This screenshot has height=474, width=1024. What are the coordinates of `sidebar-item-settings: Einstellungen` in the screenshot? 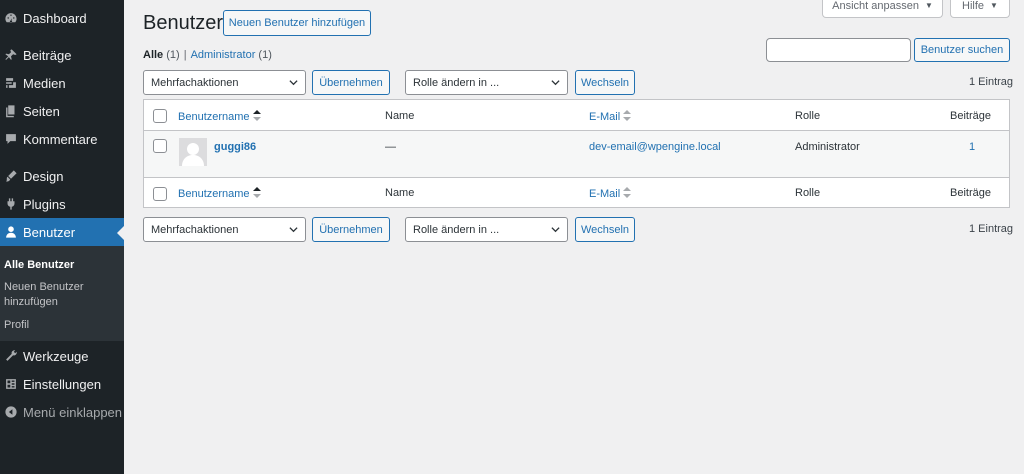 It's located at (62, 384).